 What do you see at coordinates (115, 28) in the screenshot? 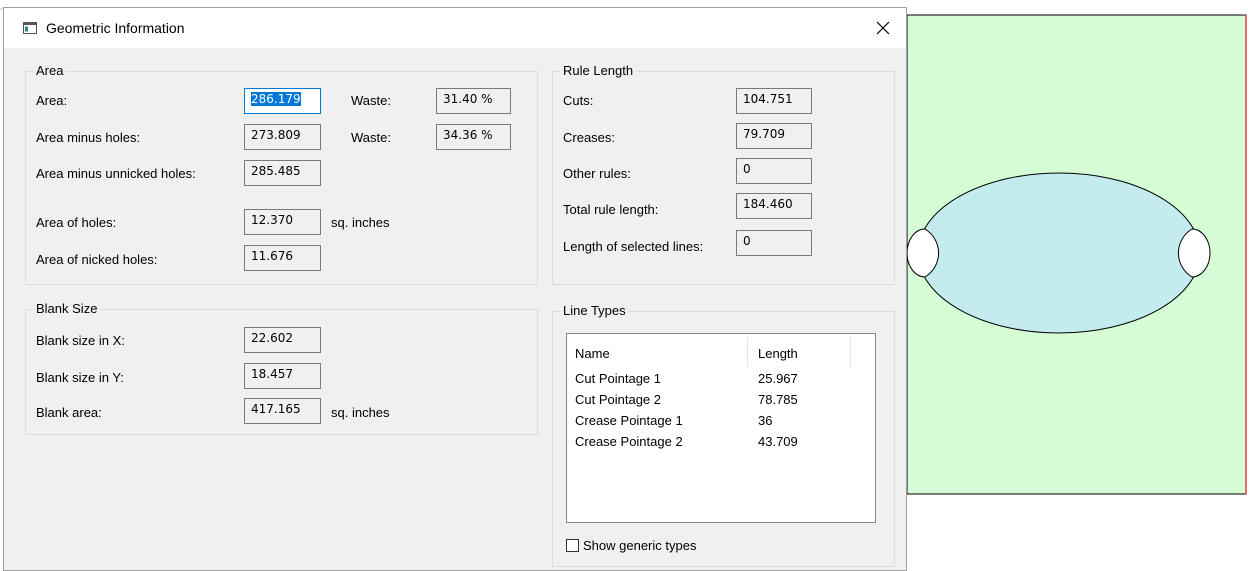
I see `window-title: Geometric Information` at bounding box center [115, 28].